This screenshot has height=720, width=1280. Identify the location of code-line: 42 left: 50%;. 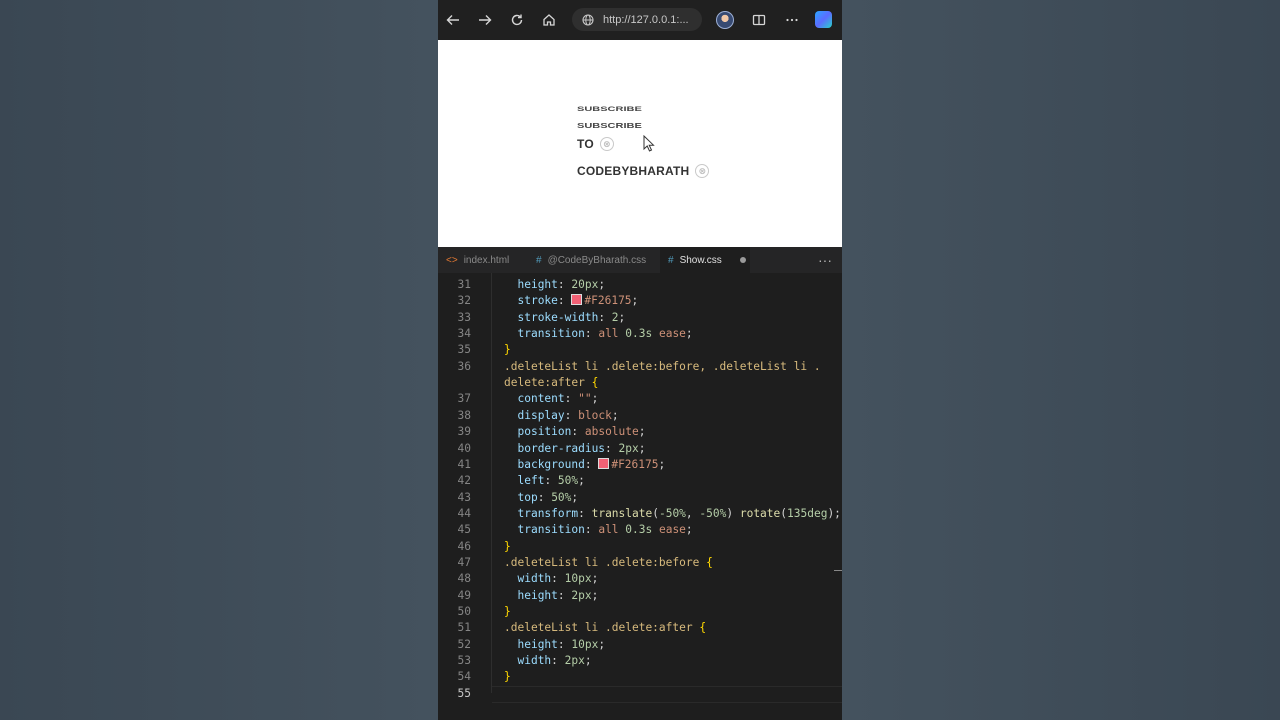
(640, 481).